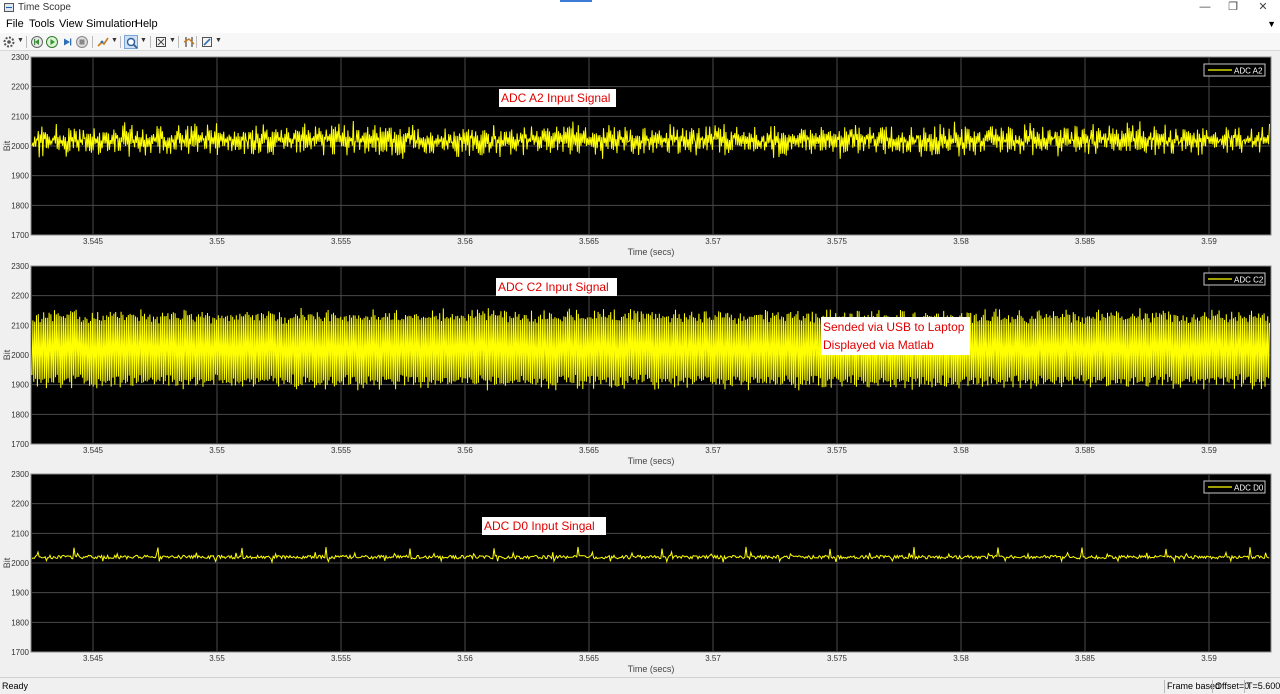  Describe the element at coordinates (37, 42) in the screenshot. I see `step-back-icon` at that location.